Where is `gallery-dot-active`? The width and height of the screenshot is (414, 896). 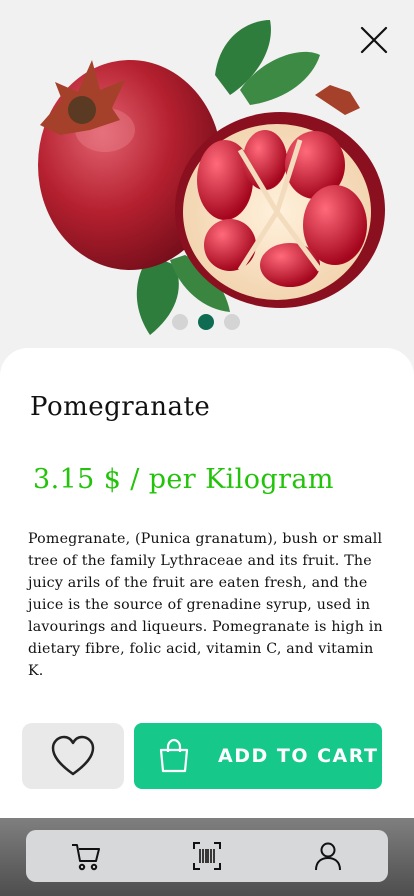 gallery-dot-active is located at coordinates (206, 322).